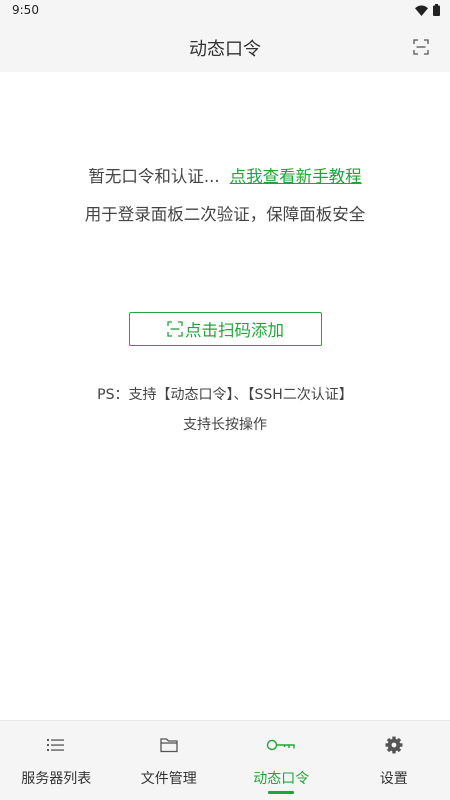 The image size is (450, 800). I want to click on app-bar: 动态口令, so click(225, 47).